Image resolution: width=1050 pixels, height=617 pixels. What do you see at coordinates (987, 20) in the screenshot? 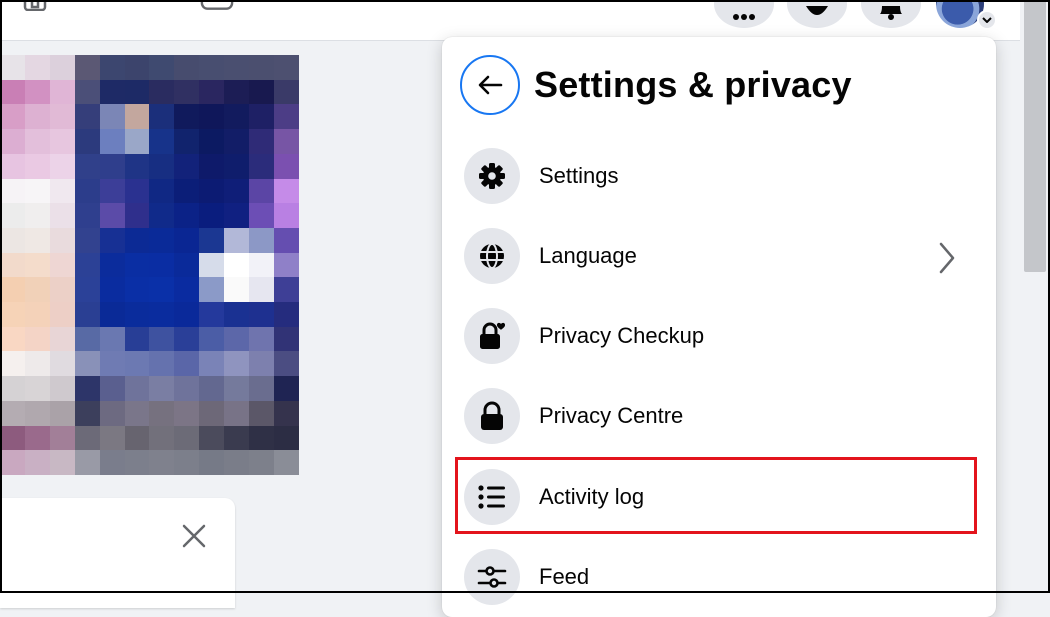
I see `chevron-down-icon` at bounding box center [987, 20].